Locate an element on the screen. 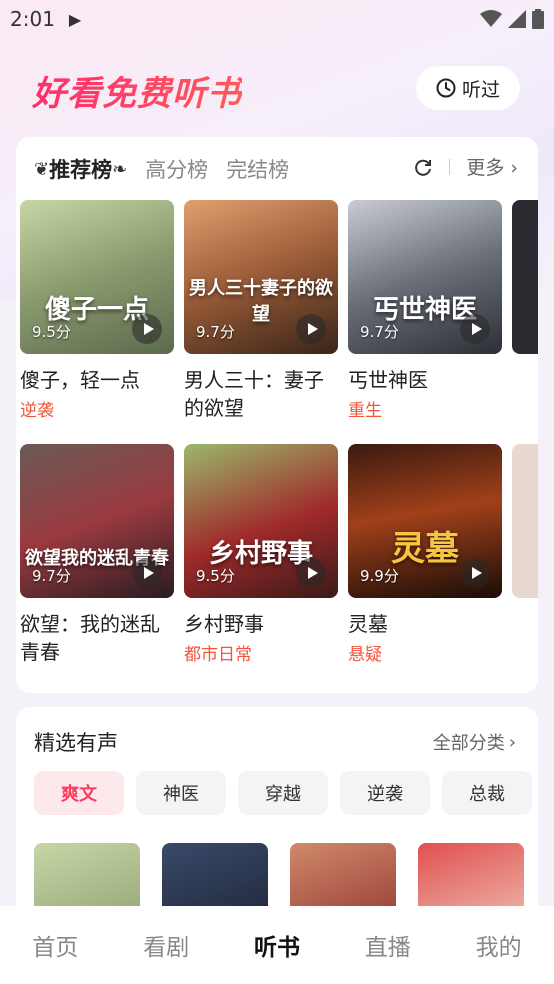  media-icon: ▶ is located at coordinates (75, 19).